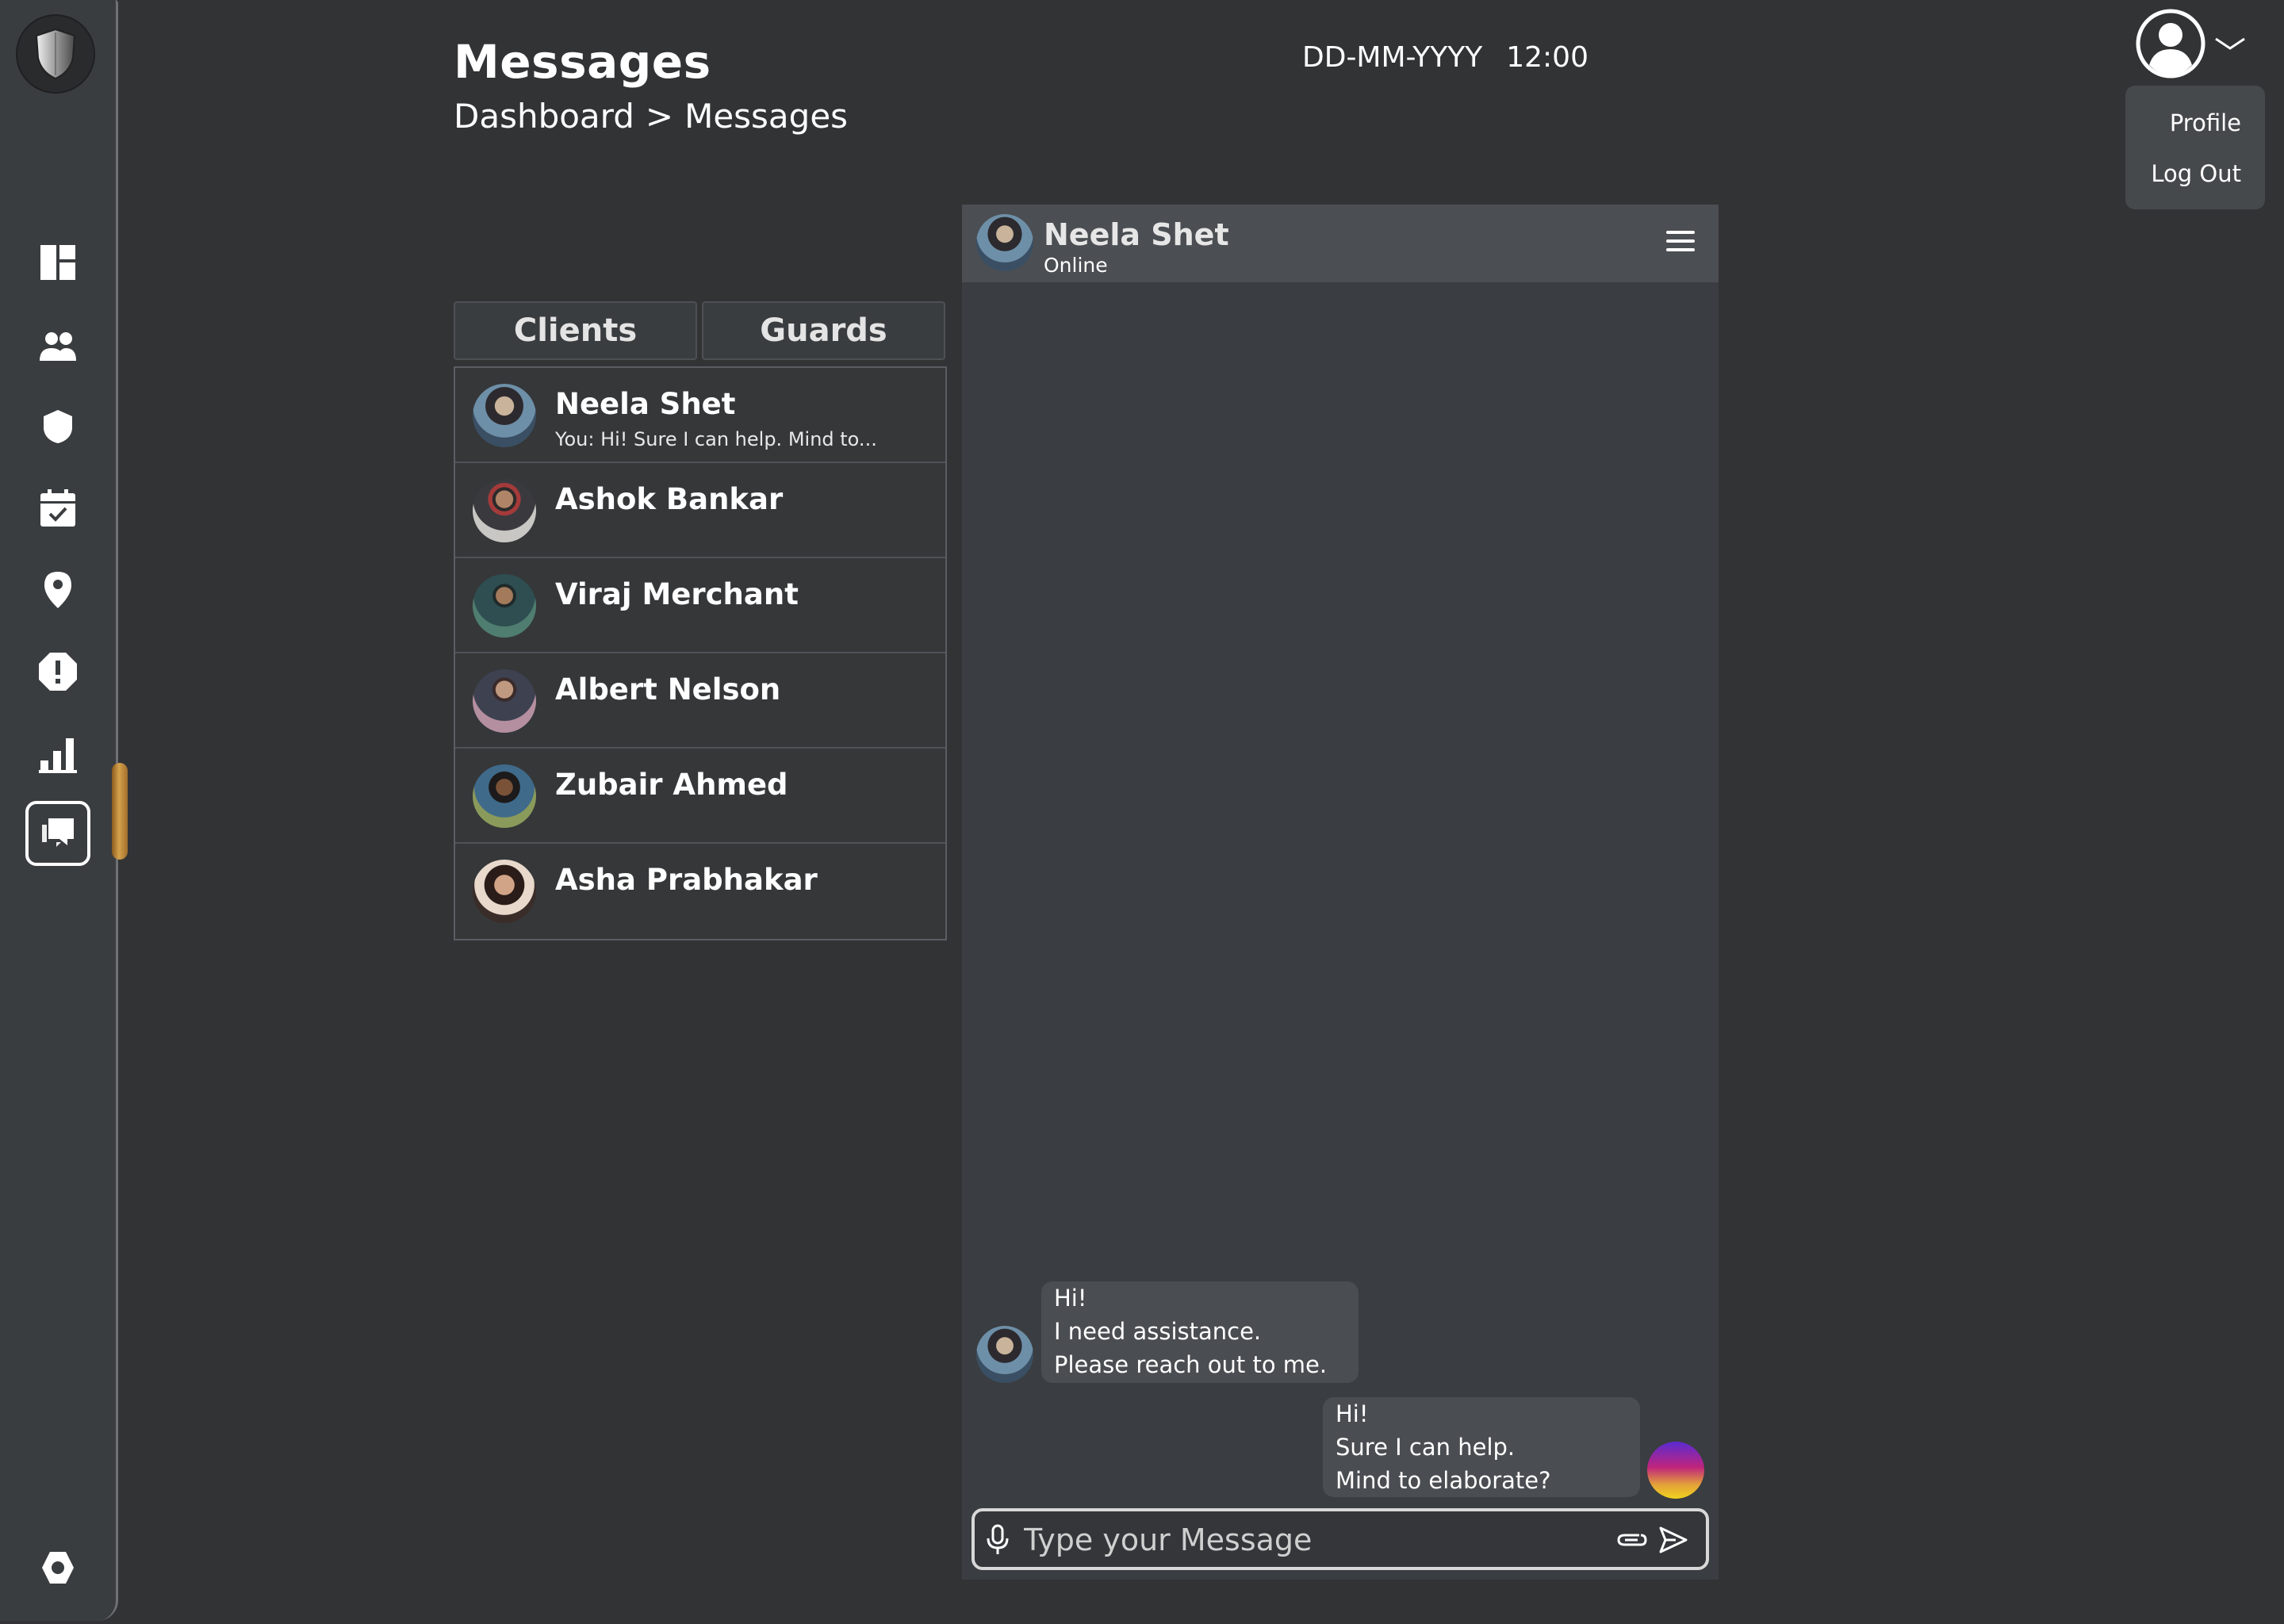 The width and height of the screenshot is (2284, 1624). What do you see at coordinates (668, 689) in the screenshot?
I see `contact-name: Albert Nelson` at bounding box center [668, 689].